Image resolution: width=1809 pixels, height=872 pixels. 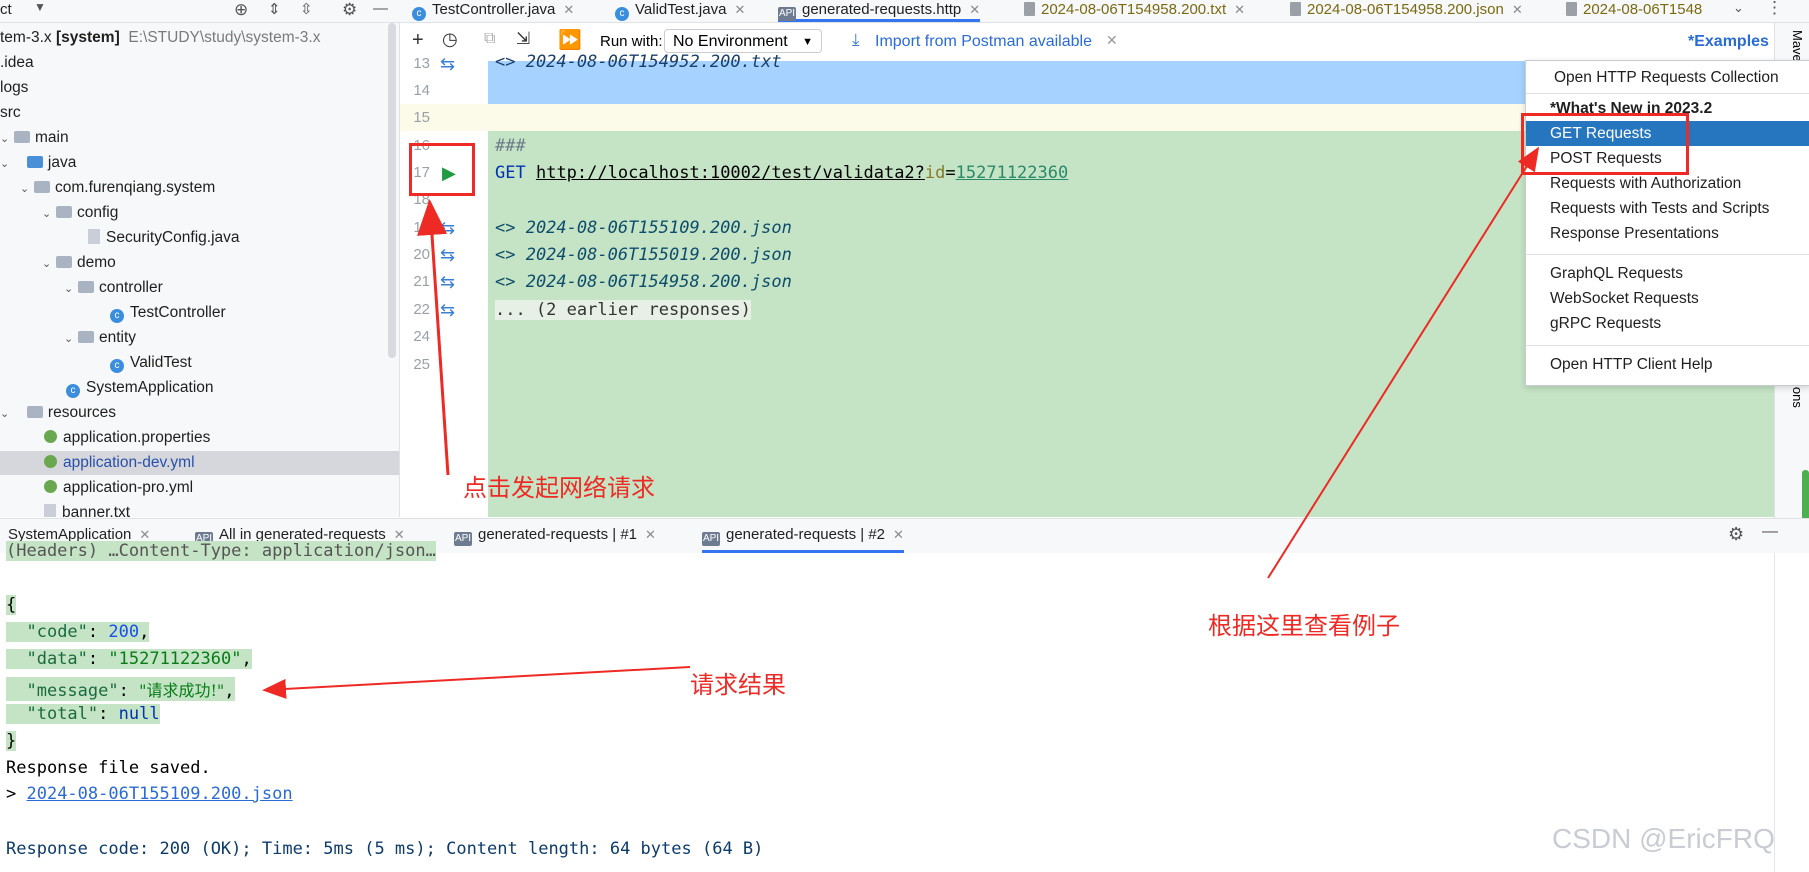 What do you see at coordinates (433, 337) in the screenshot?
I see `arrow-to-run-button` at bounding box center [433, 337].